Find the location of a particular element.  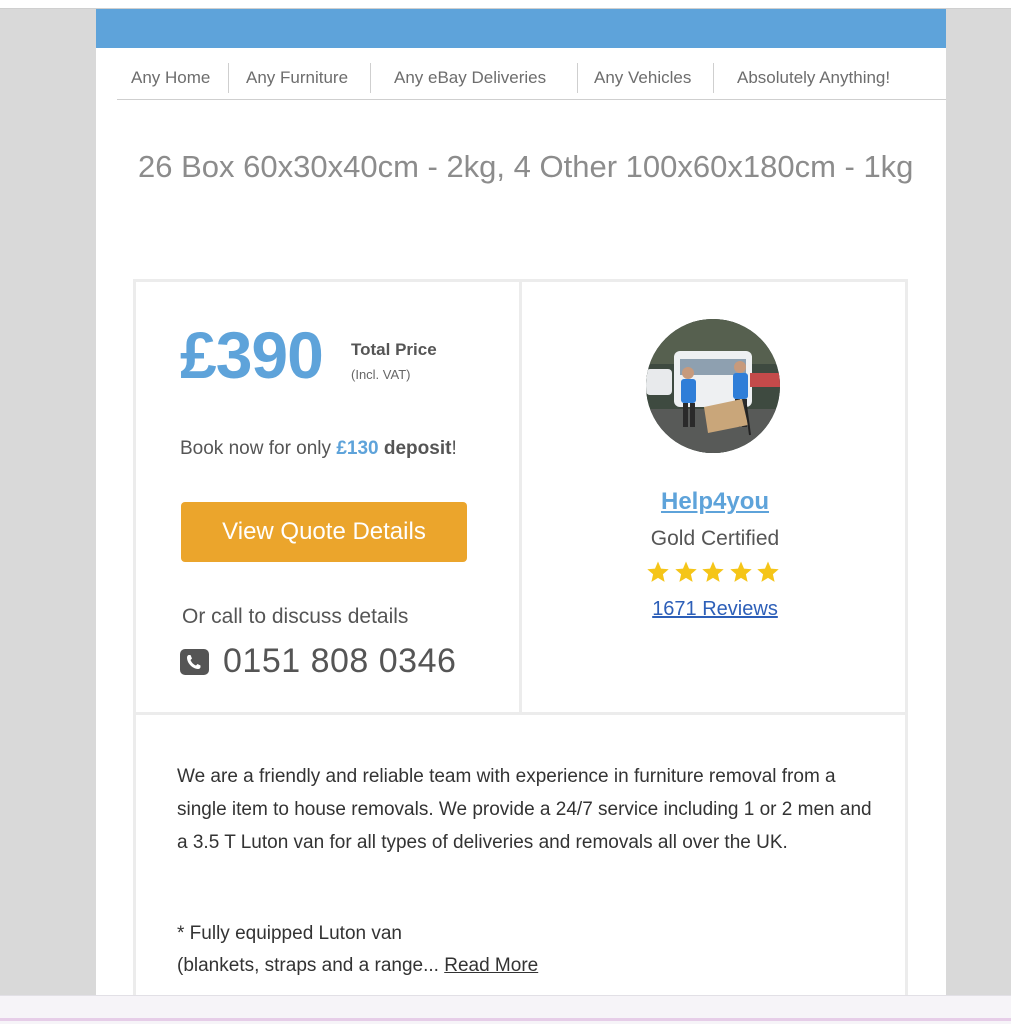

deposit-suffix: ! is located at coordinates (454, 448).